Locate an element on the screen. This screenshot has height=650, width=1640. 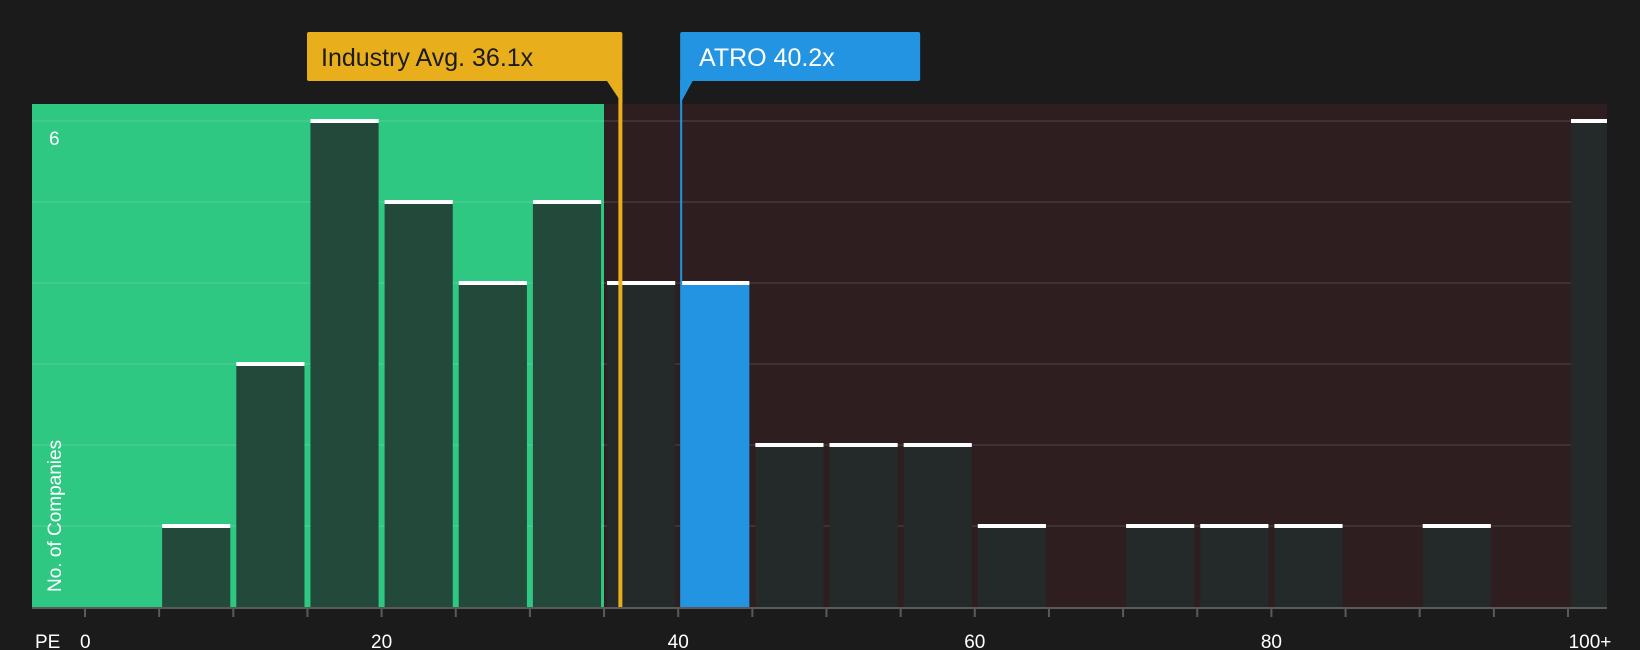
x-tick-label: 0 is located at coordinates (85, 641).